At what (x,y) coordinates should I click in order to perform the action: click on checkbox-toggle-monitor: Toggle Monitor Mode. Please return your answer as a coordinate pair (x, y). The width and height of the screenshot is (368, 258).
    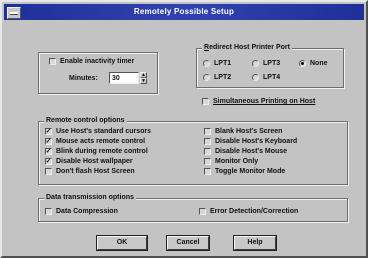
    Looking at the image, I should click on (244, 171).